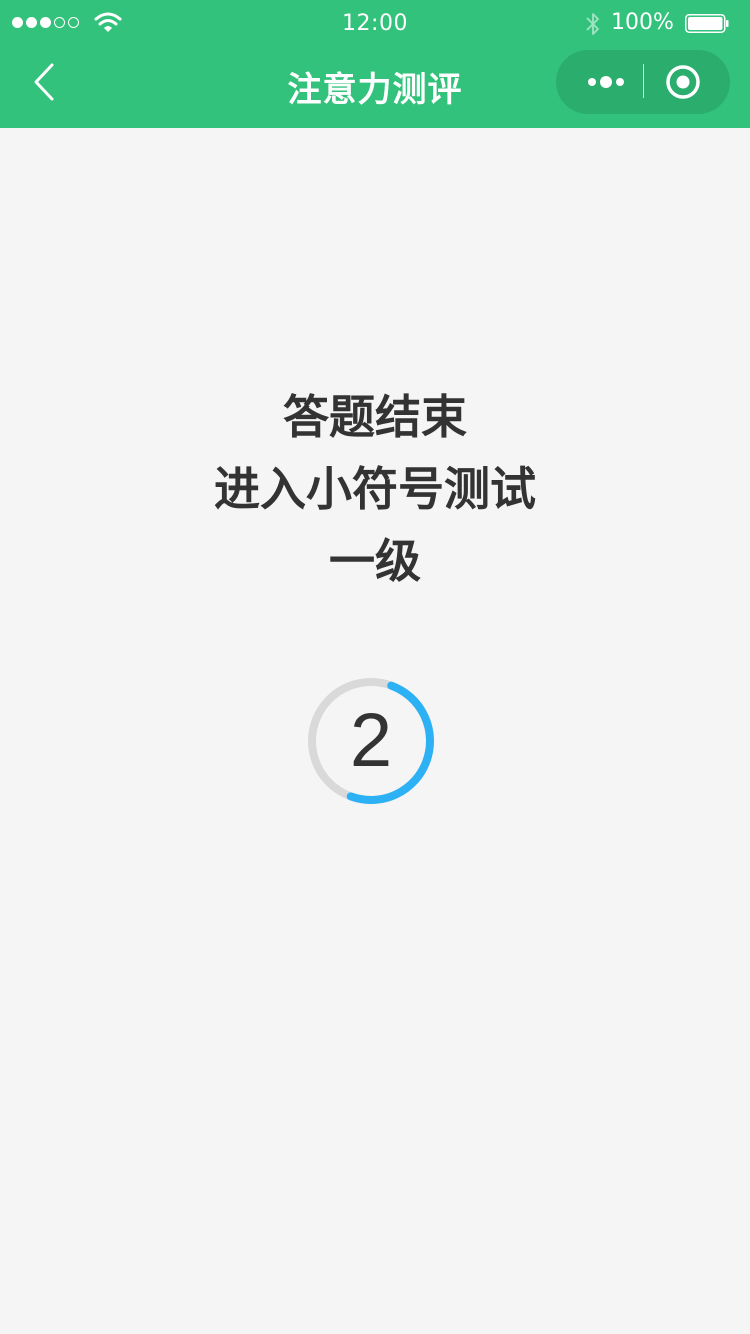 The height and width of the screenshot is (1334, 750). I want to click on target-circle-icon, so click(683, 82).